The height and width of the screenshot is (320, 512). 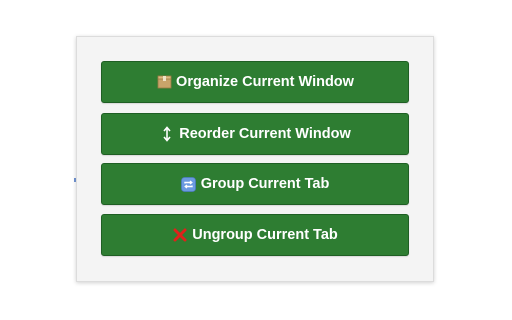 What do you see at coordinates (265, 134) in the screenshot?
I see `reorder-window-label: Reorder Current Window` at bounding box center [265, 134].